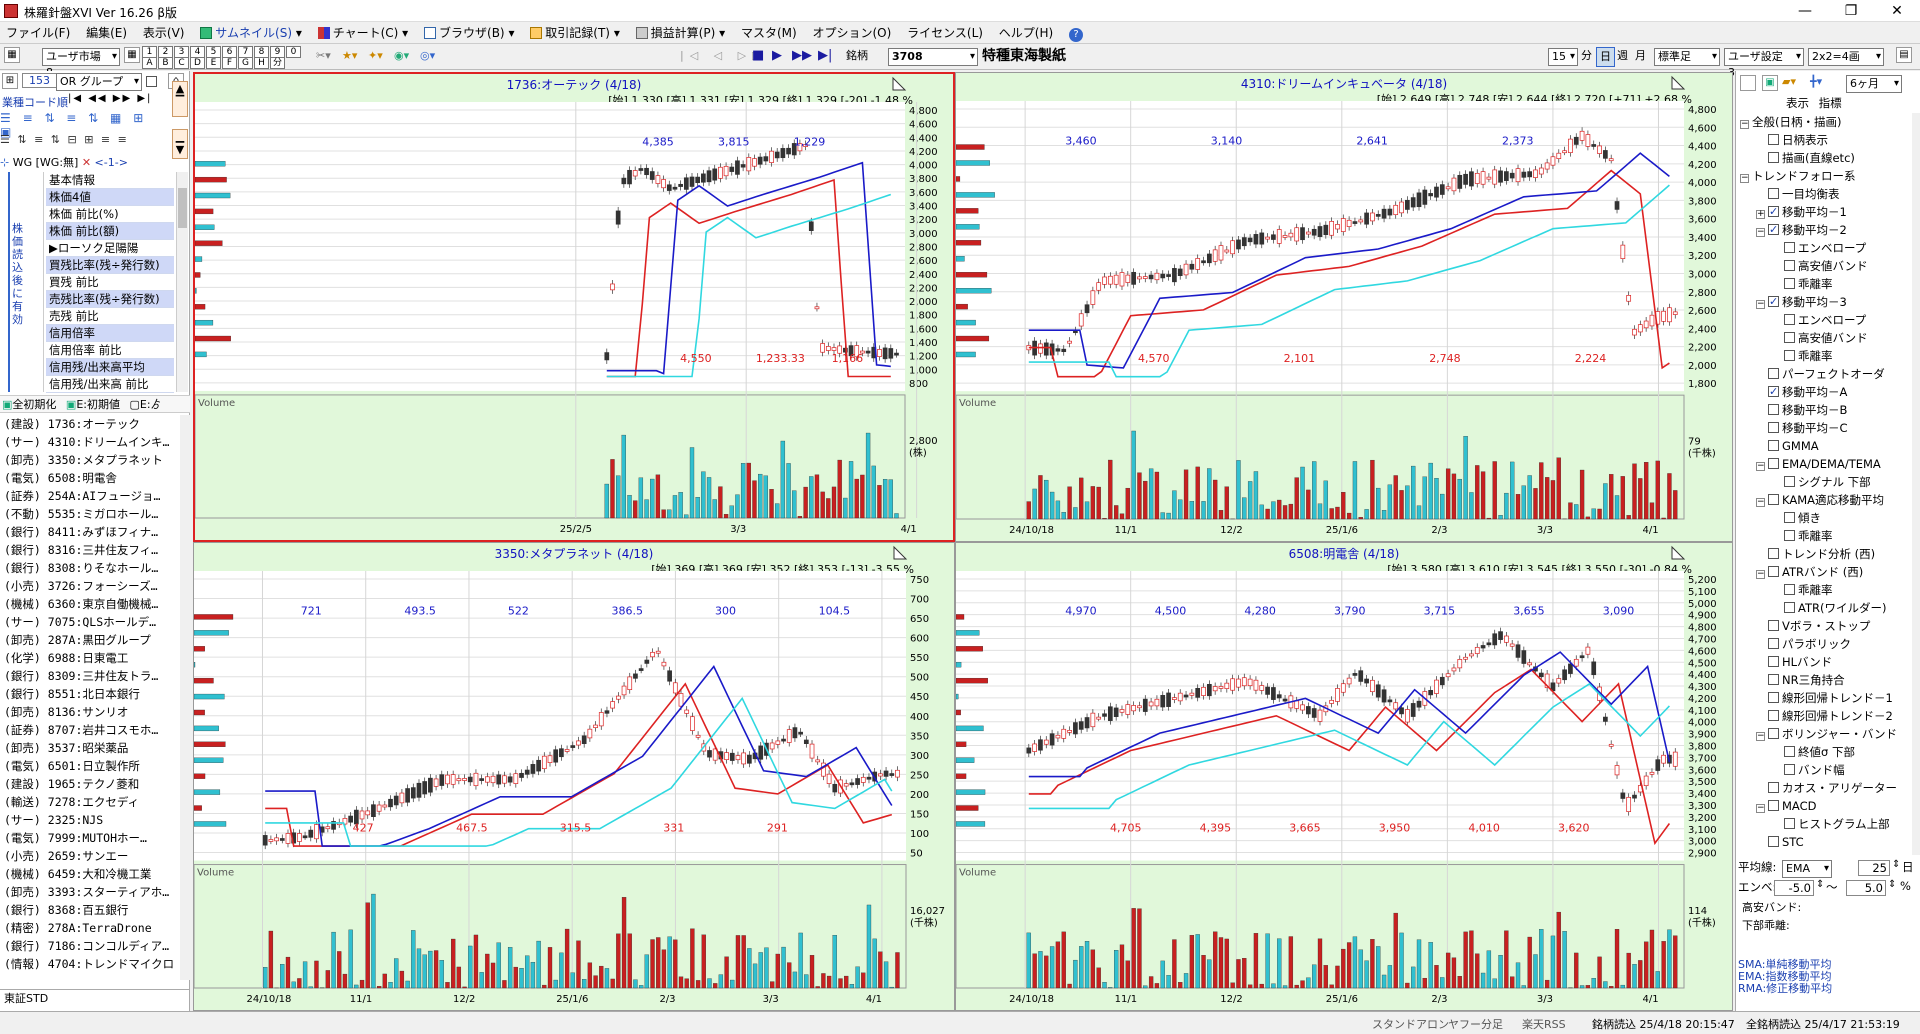  What do you see at coordinates (349, 57) in the screenshot?
I see `star-icon: ★▾` at bounding box center [349, 57].